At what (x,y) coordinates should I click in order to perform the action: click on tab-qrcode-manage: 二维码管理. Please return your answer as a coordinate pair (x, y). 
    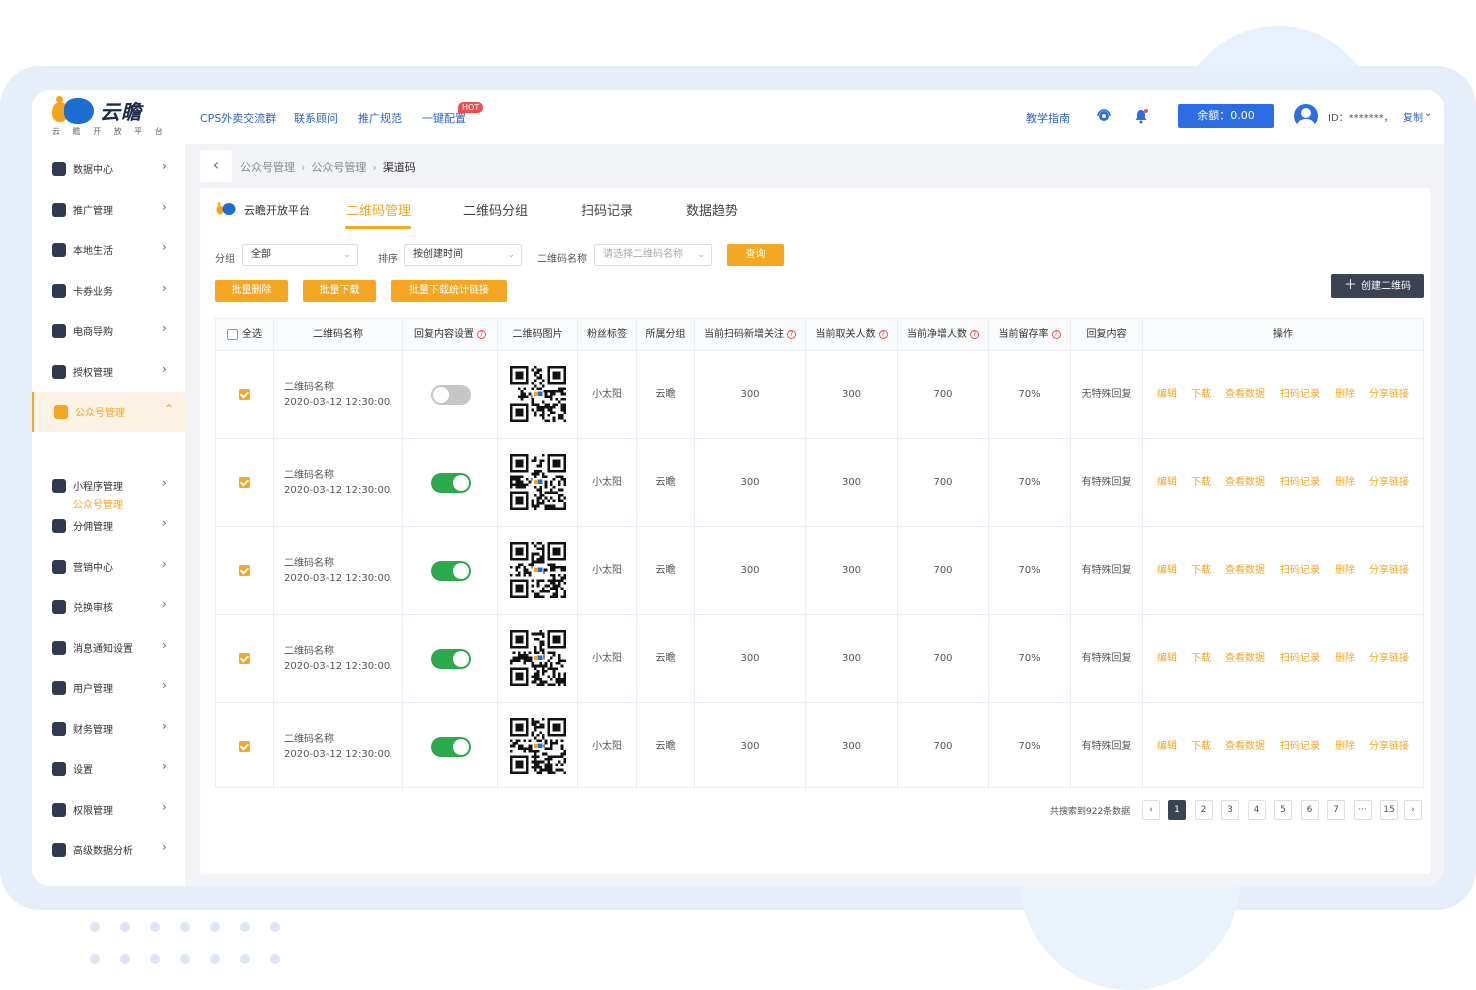
    Looking at the image, I should click on (378, 209).